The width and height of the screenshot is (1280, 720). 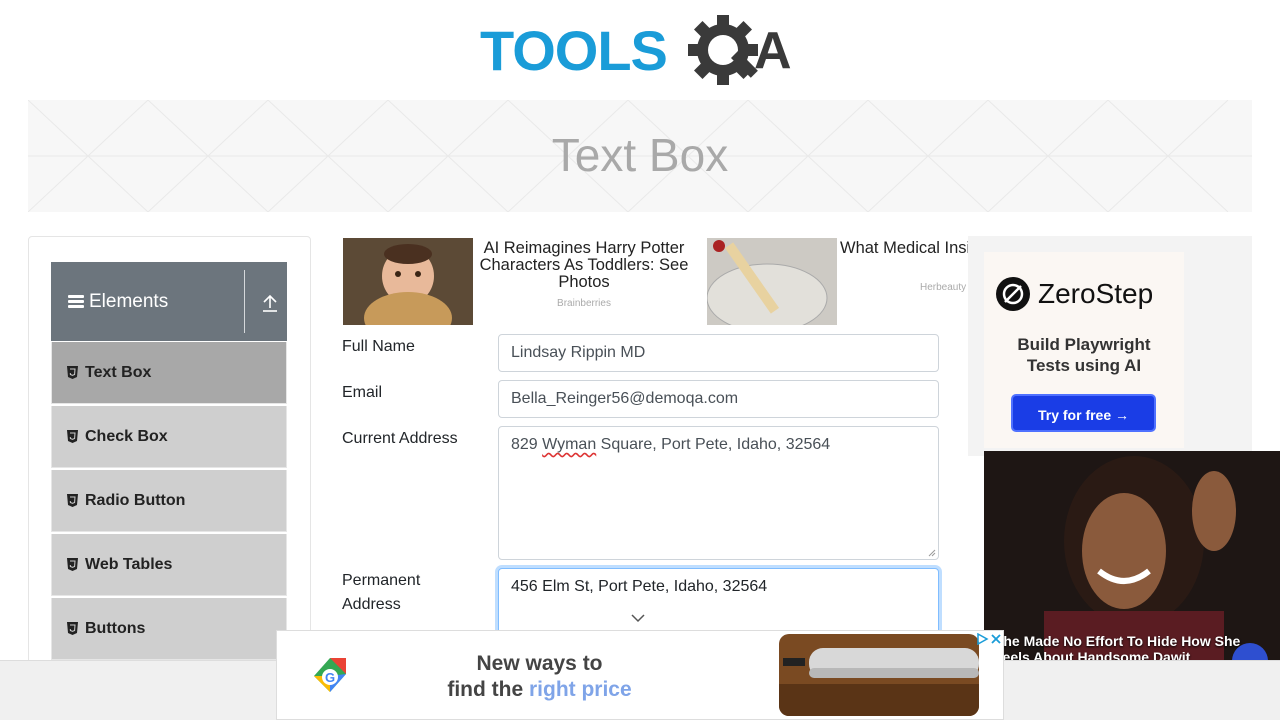 I want to click on email-label: Email, so click(x=362, y=392).